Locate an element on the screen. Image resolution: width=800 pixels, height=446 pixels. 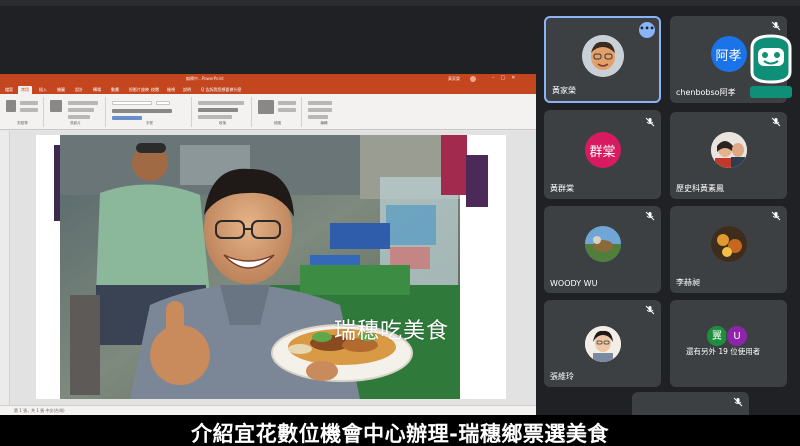
participant-name: chenbobso阿孝 is located at coordinates (706, 92).